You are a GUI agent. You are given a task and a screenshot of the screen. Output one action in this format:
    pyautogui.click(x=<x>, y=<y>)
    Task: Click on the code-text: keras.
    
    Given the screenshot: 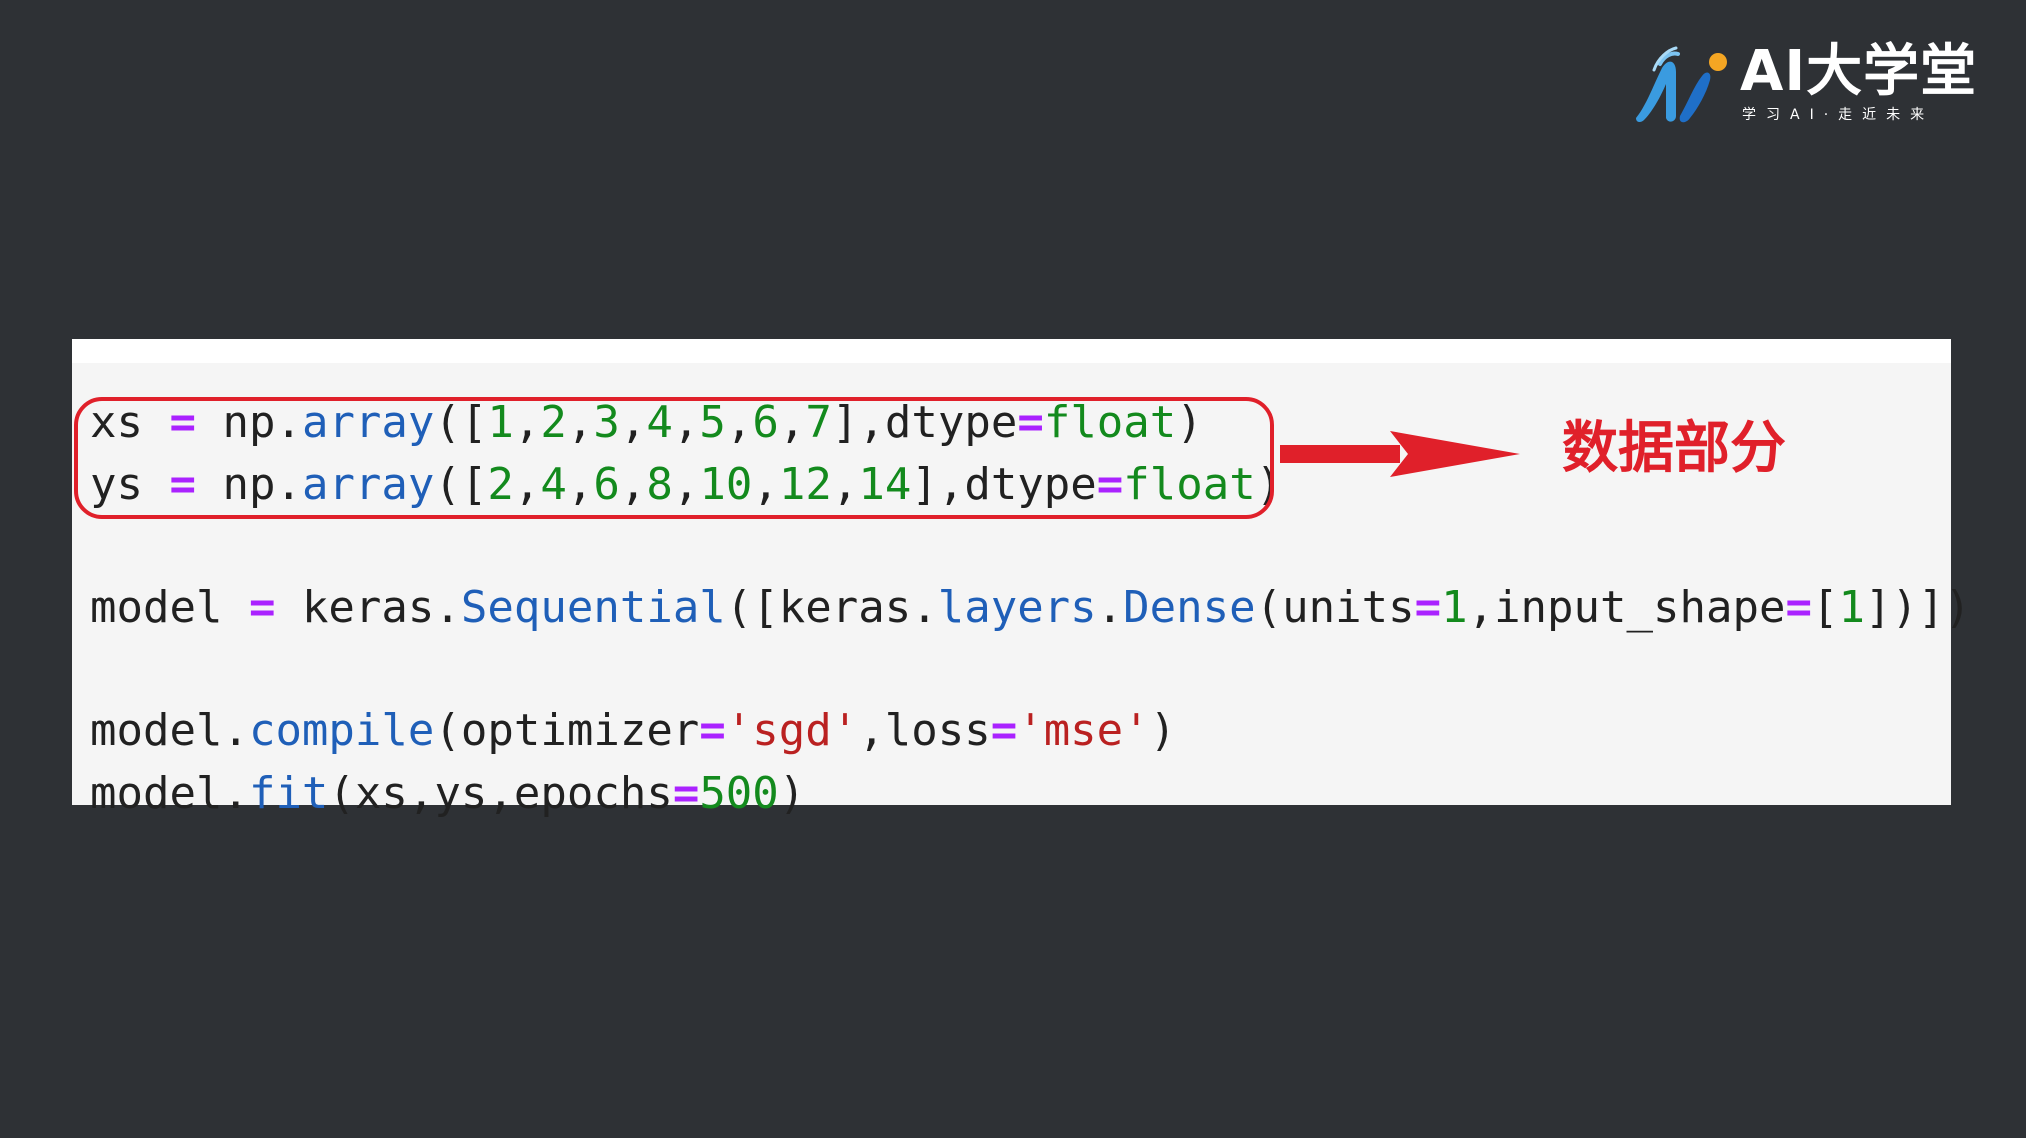 What is the action you would take?
    pyautogui.click(x=368, y=607)
    